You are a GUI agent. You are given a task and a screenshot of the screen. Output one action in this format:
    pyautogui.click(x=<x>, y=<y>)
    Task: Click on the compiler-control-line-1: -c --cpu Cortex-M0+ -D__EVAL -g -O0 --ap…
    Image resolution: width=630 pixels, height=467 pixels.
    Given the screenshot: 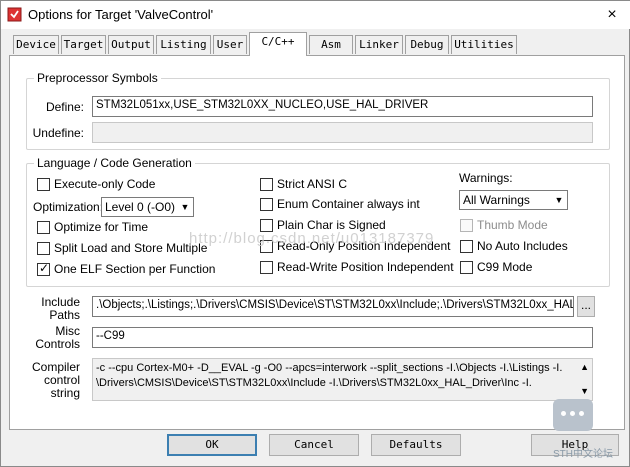 What is the action you would take?
    pyautogui.click(x=329, y=368)
    